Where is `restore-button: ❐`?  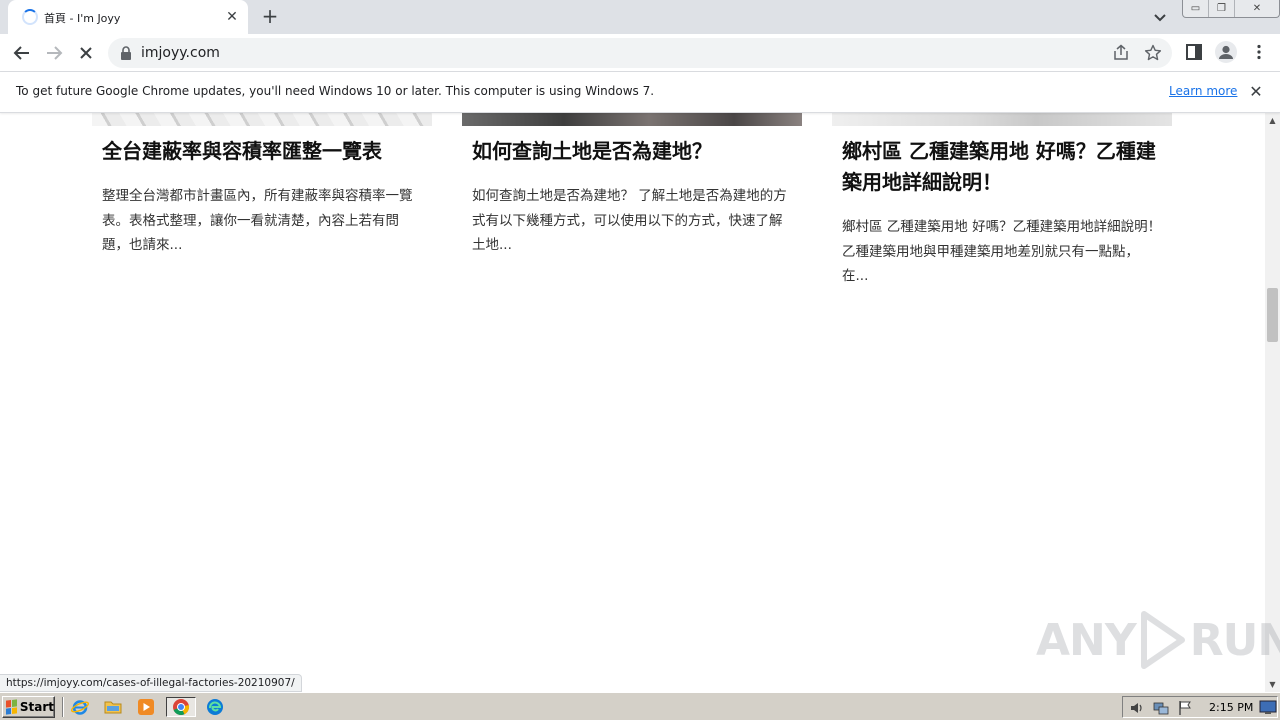 restore-button: ❐ is located at coordinates (1222, 8).